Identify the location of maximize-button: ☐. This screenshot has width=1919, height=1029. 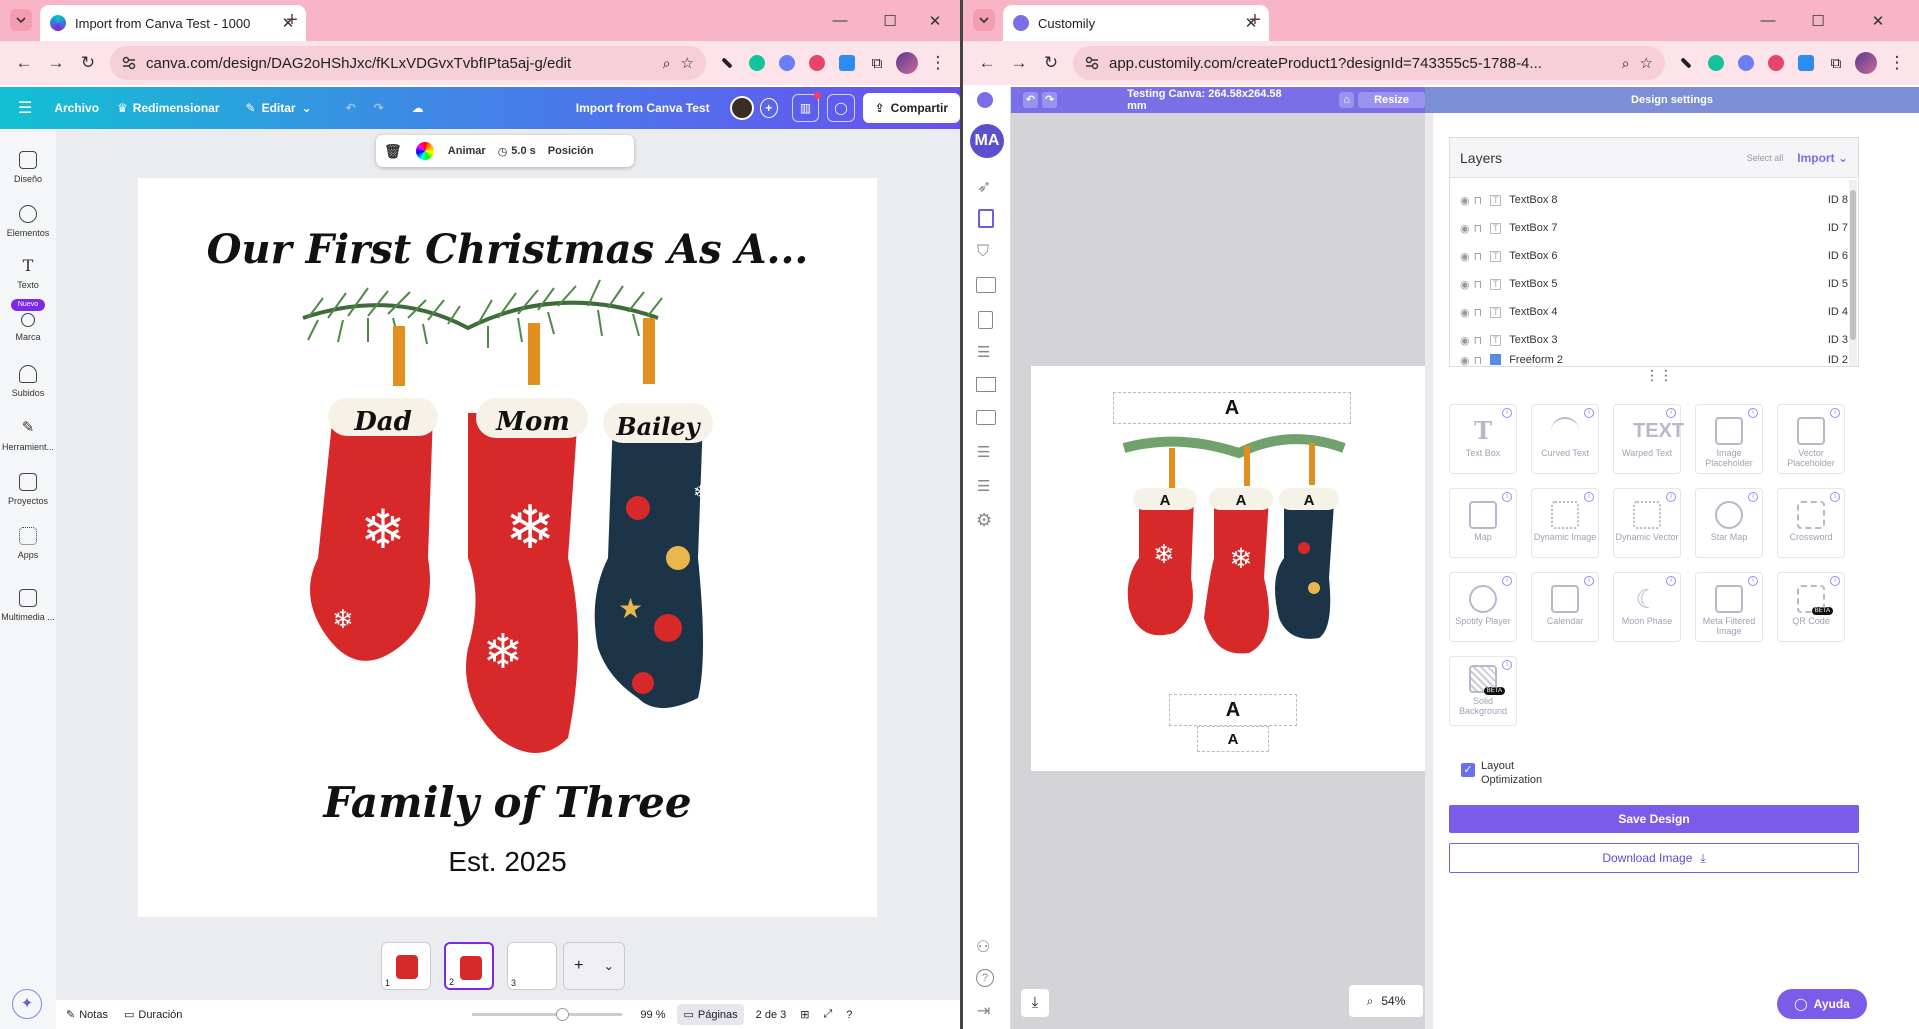
(1818, 20).